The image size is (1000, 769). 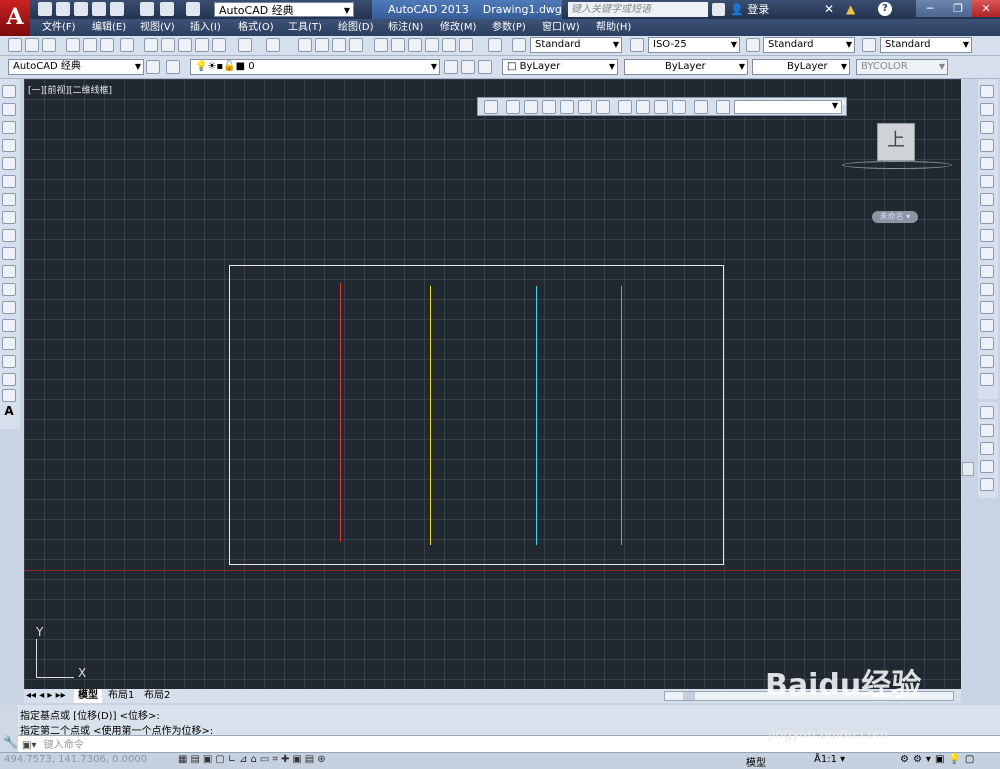 What do you see at coordinates (723, 107) in the screenshot?
I see `zoom-icon` at bounding box center [723, 107].